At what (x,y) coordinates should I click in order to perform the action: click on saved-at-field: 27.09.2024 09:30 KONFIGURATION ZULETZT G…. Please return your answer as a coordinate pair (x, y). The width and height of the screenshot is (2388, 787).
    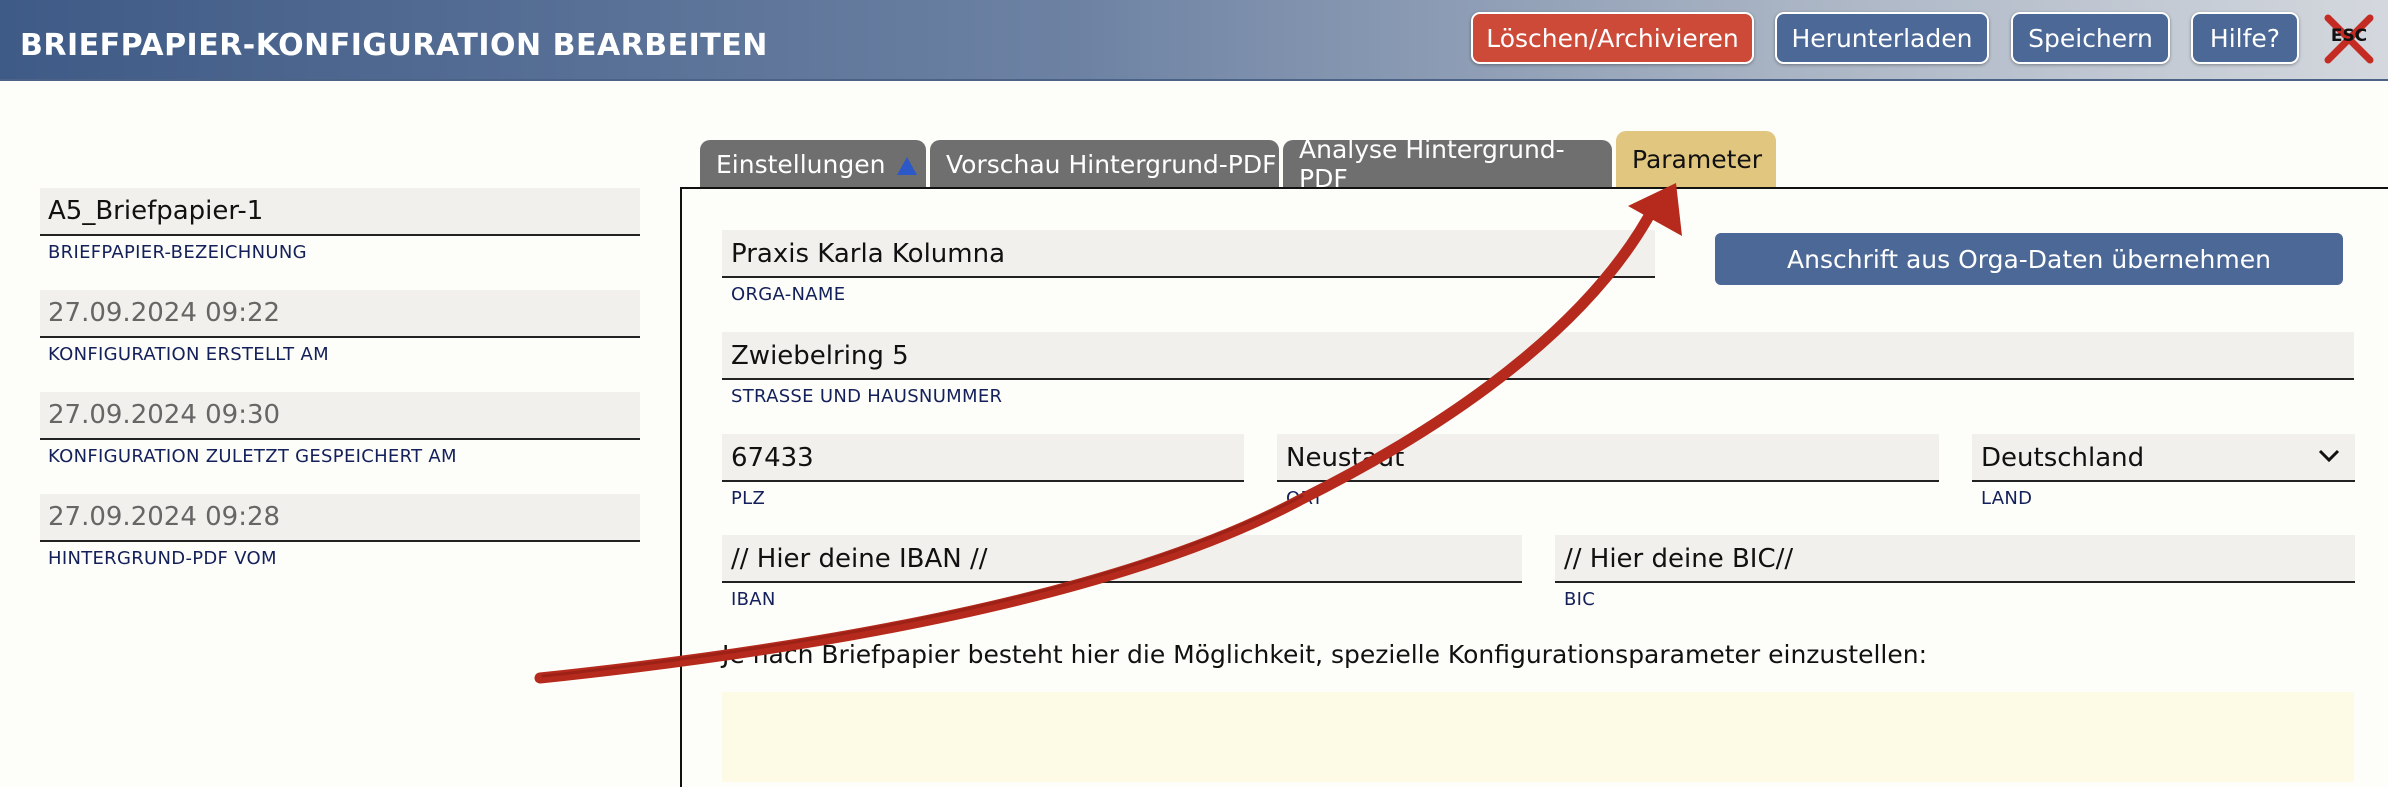
    Looking at the image, I should click on (340, 429).